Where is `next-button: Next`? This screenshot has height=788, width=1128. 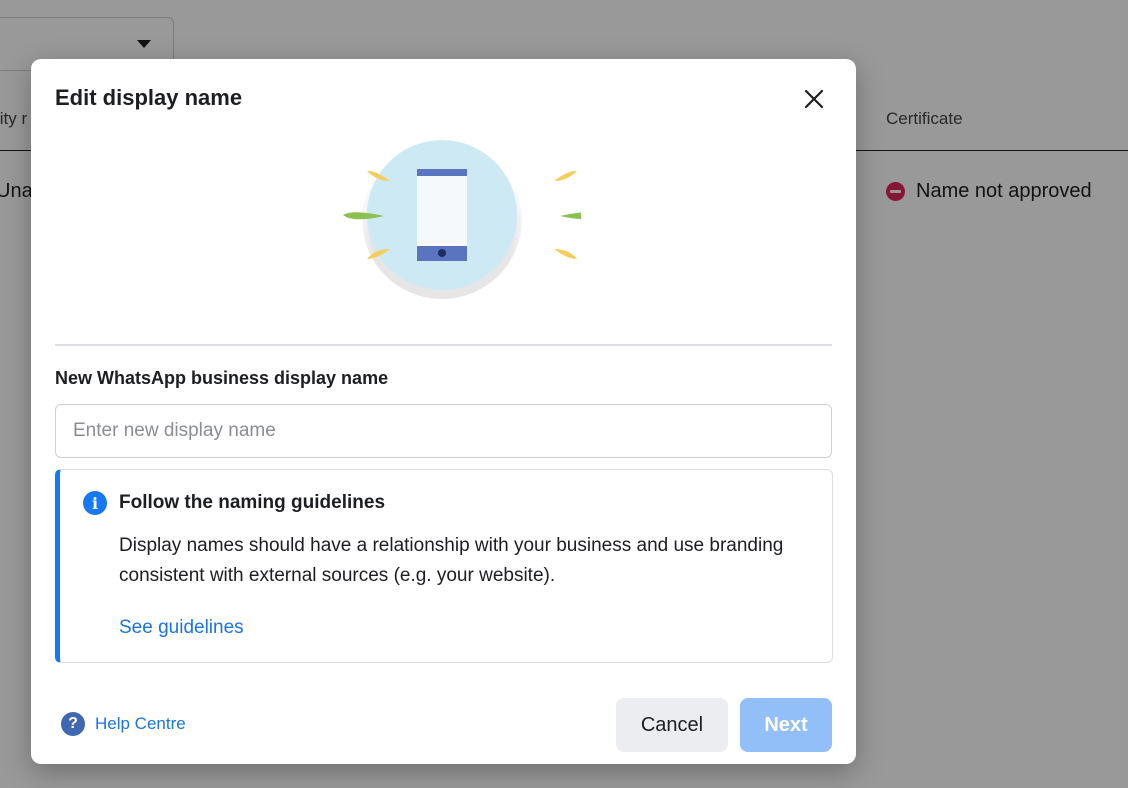
next-button: Next is located at coordinates (786, 725).